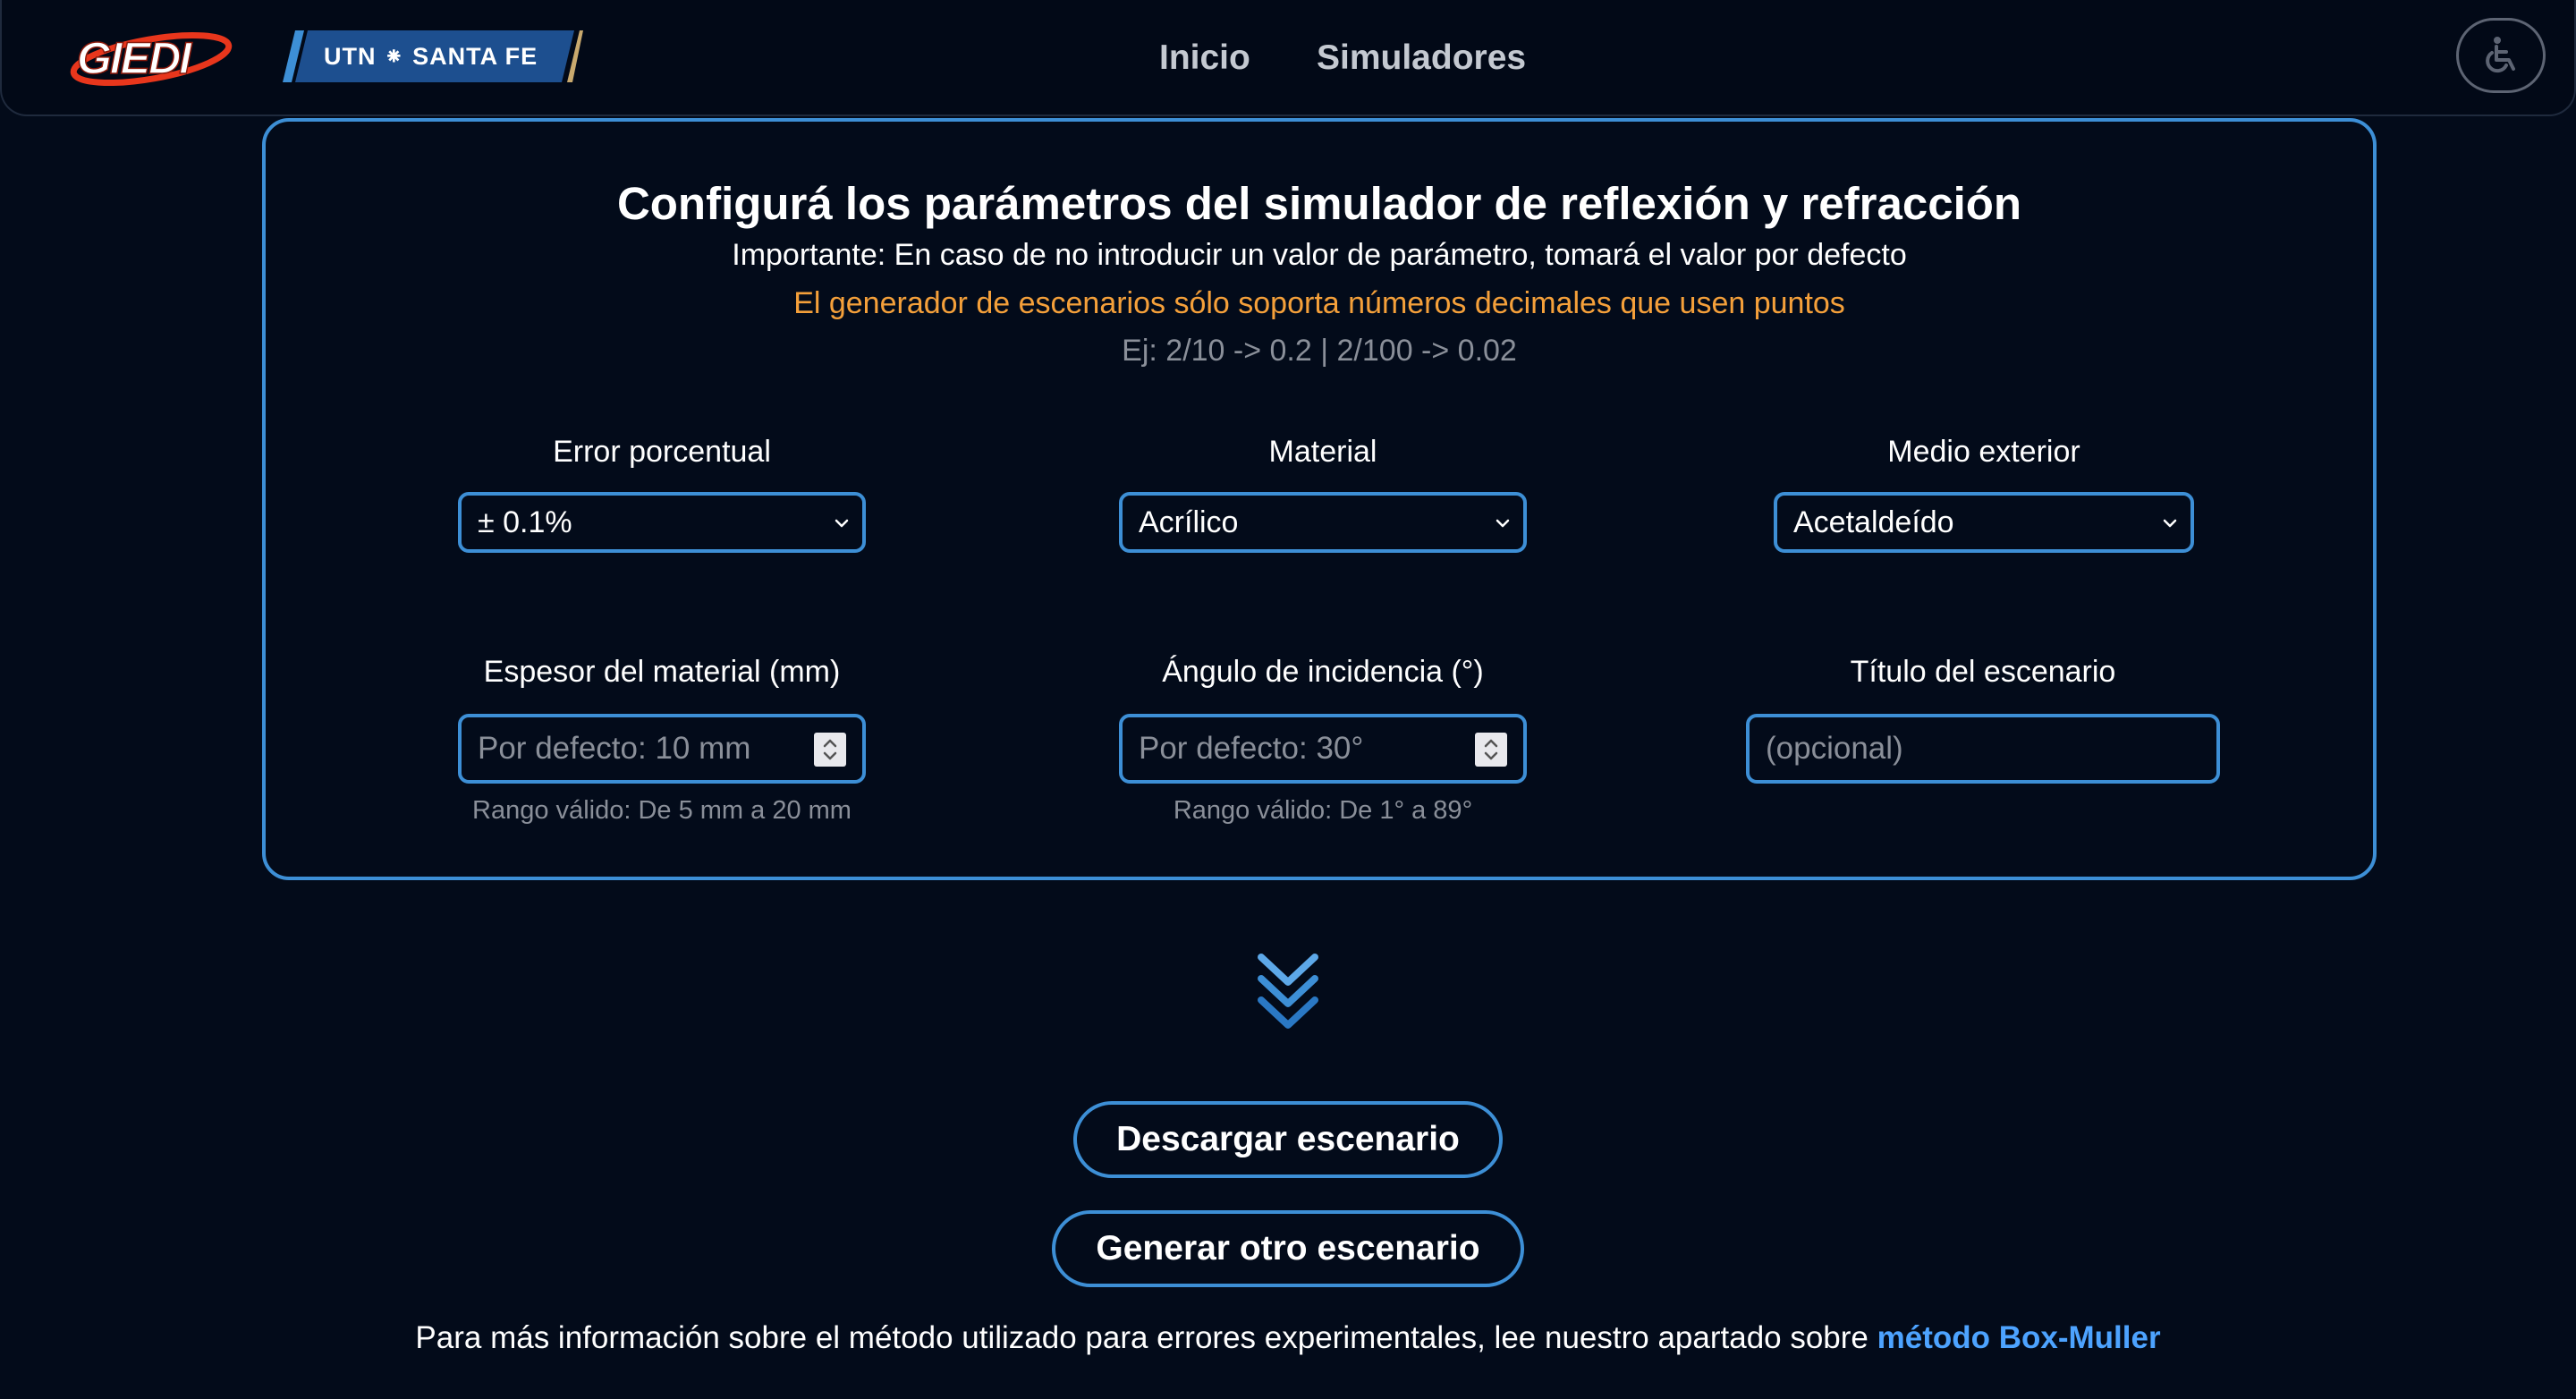  I want to click on error-label: Error porcentual, so click(662, 452).